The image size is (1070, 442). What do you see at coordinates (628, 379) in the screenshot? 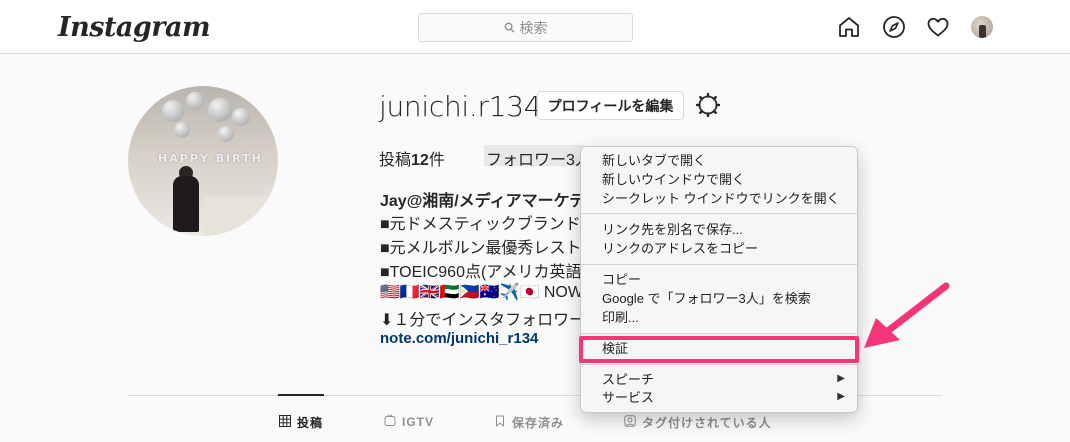
I see `menu-item-label: スピーチ` at bounding box center [628, 379].